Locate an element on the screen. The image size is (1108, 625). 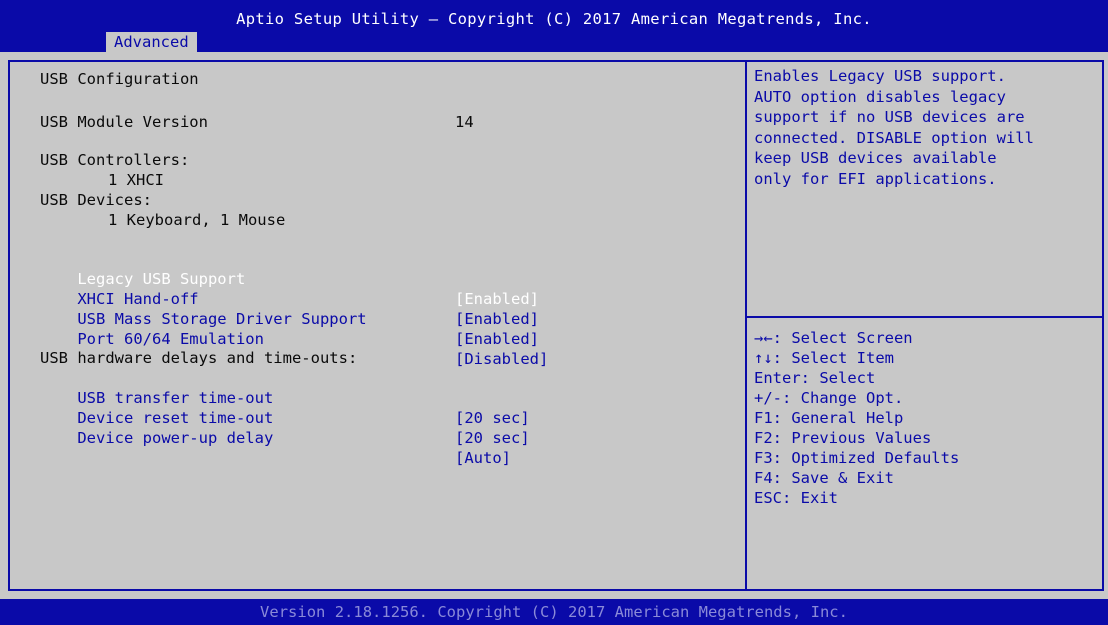
usb-controllers-label: USB Controllers: is located at coordinates (115, 160).